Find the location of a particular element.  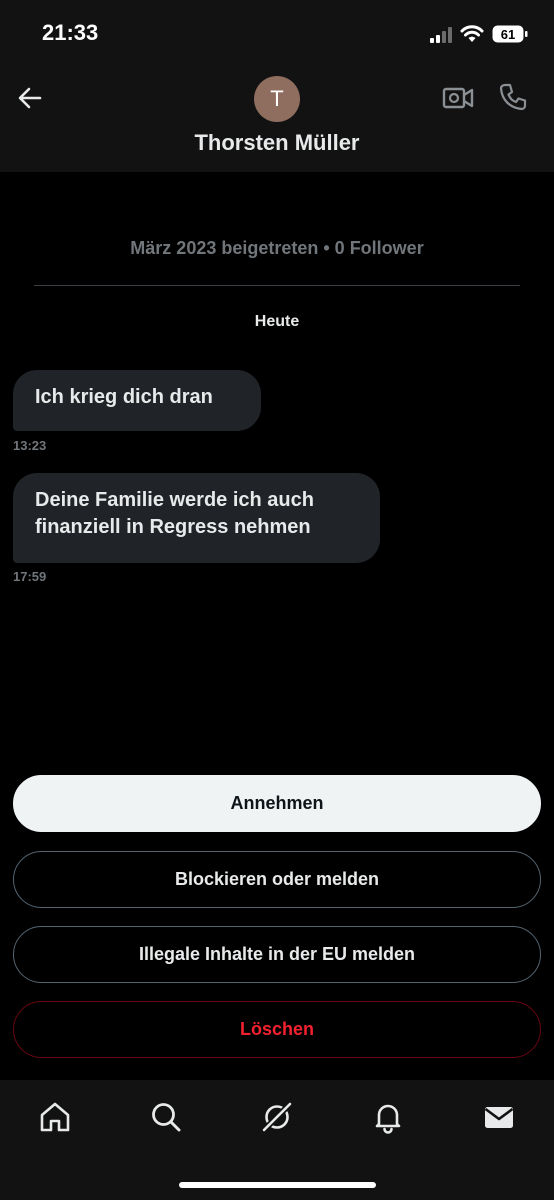

status-time: 21:33 is located at coordinates (70, 32).